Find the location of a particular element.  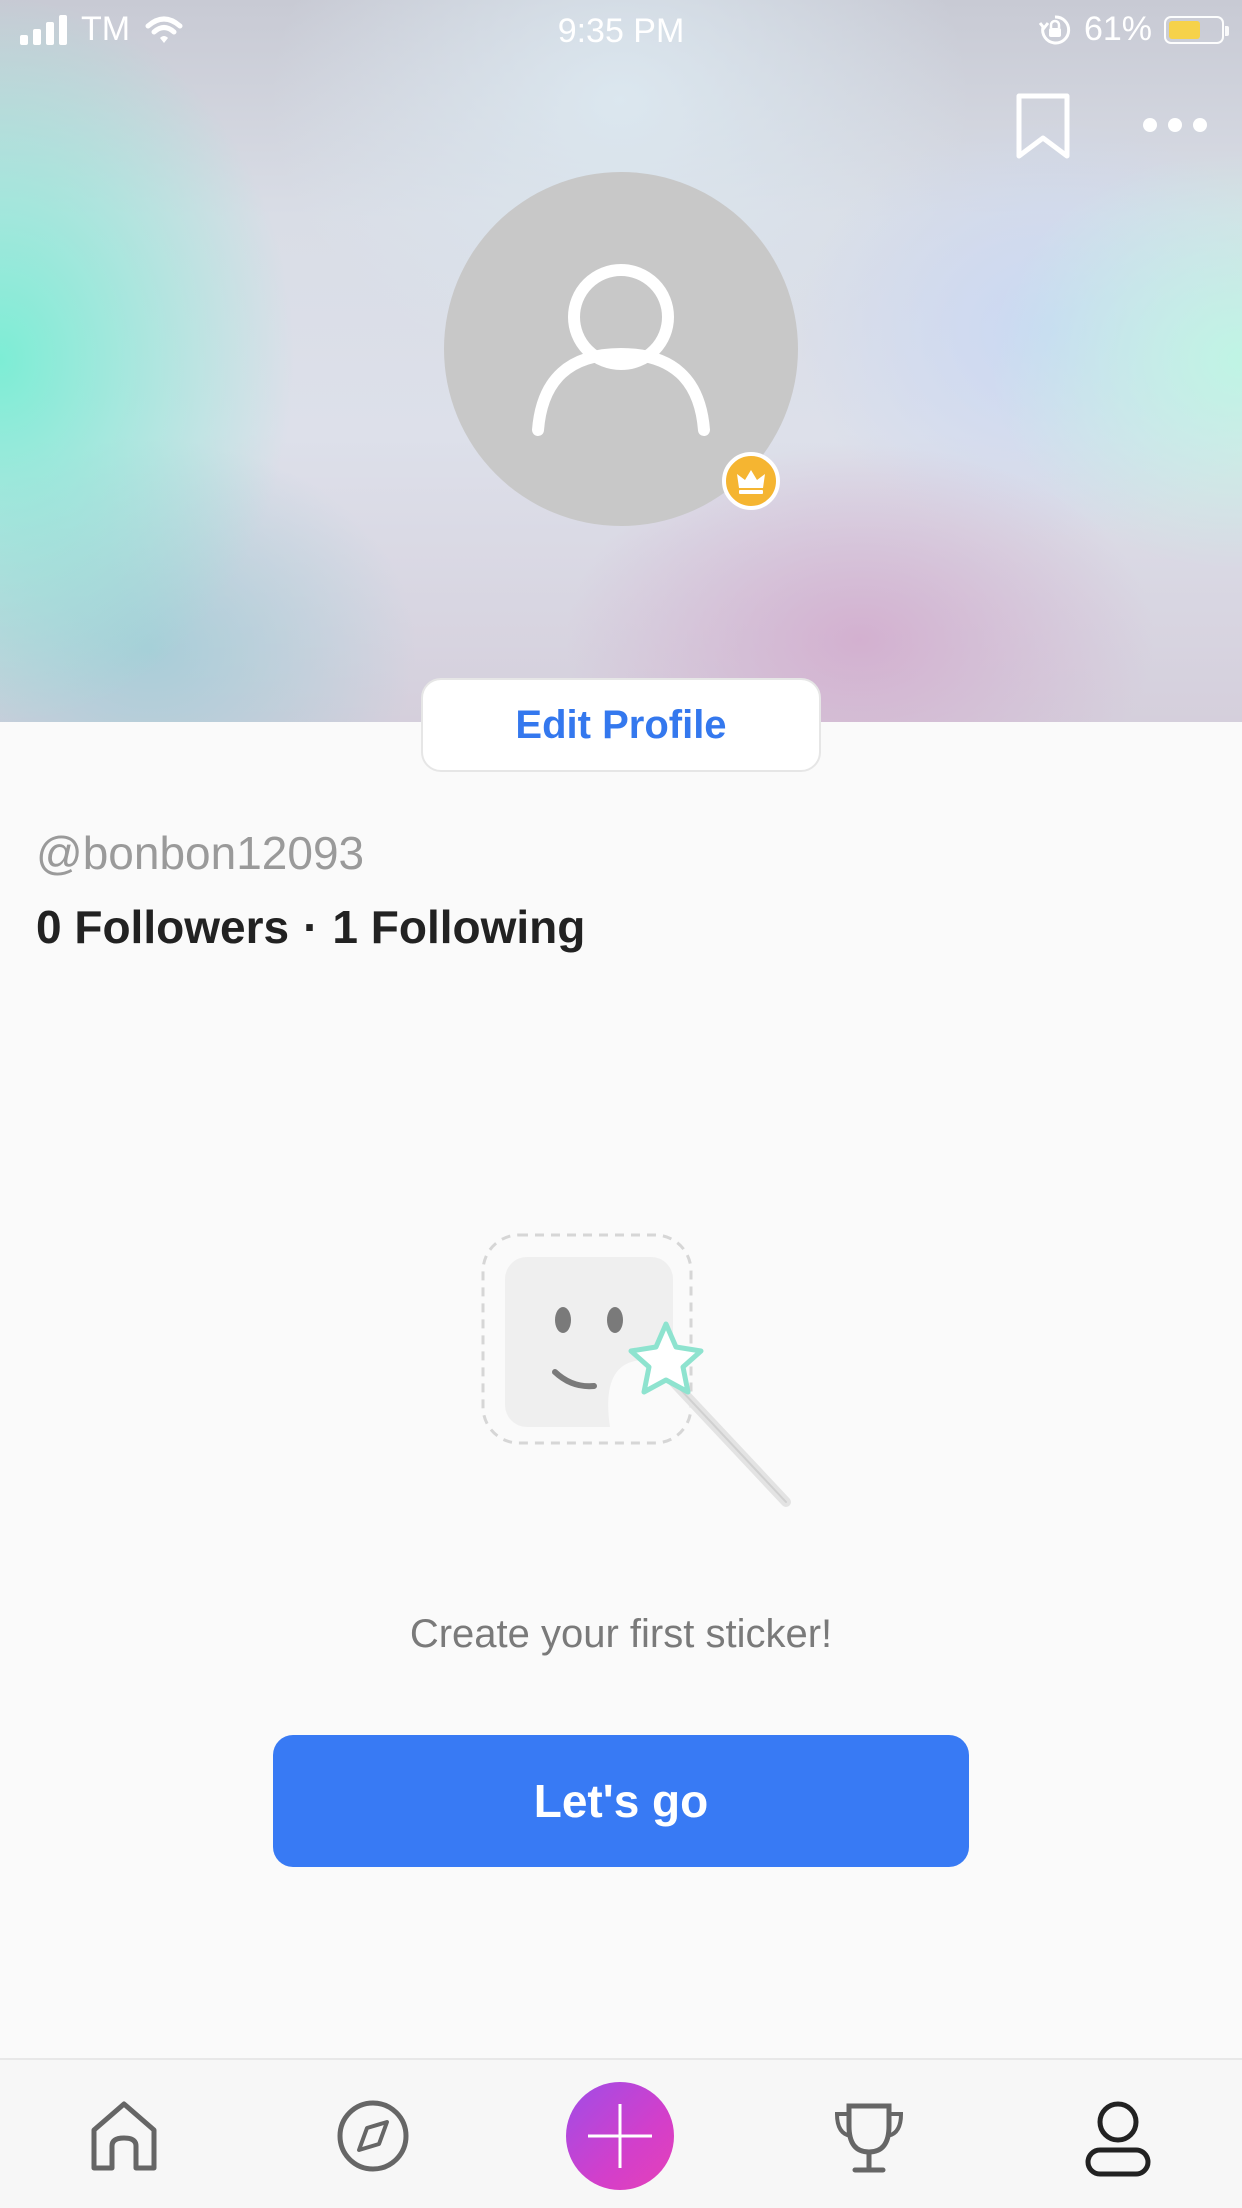

more-icon is located at coordinates (1175, 125).